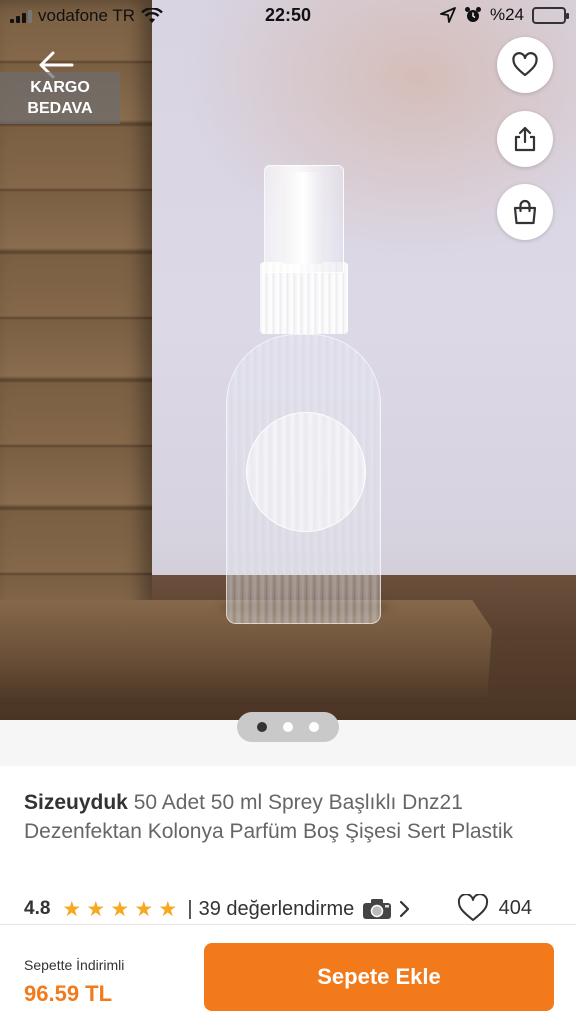 The width and height of the screenshot is (576, 1024). Describe the element at coordinates (448, 15) in the screenshot. I see `location-icon` at that location.